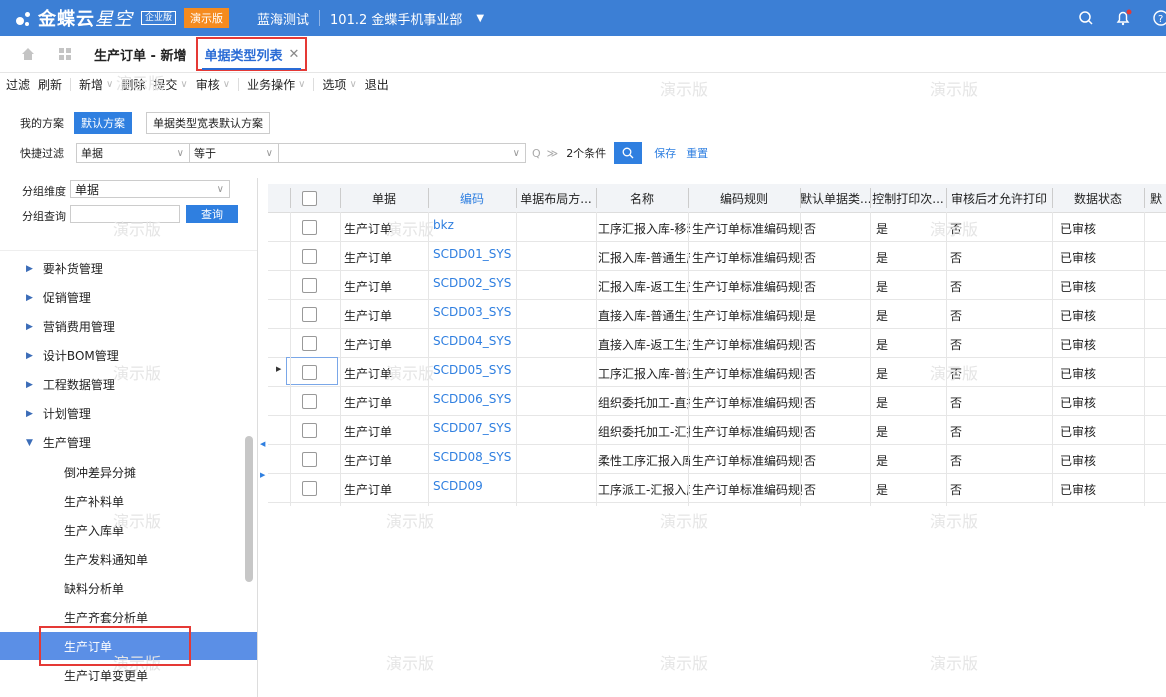 The image size is (1166, 697). Describe the element at coordinates (58, 413) in the screenshot. I see `tree-item: ▶ 计划管理` at that location.